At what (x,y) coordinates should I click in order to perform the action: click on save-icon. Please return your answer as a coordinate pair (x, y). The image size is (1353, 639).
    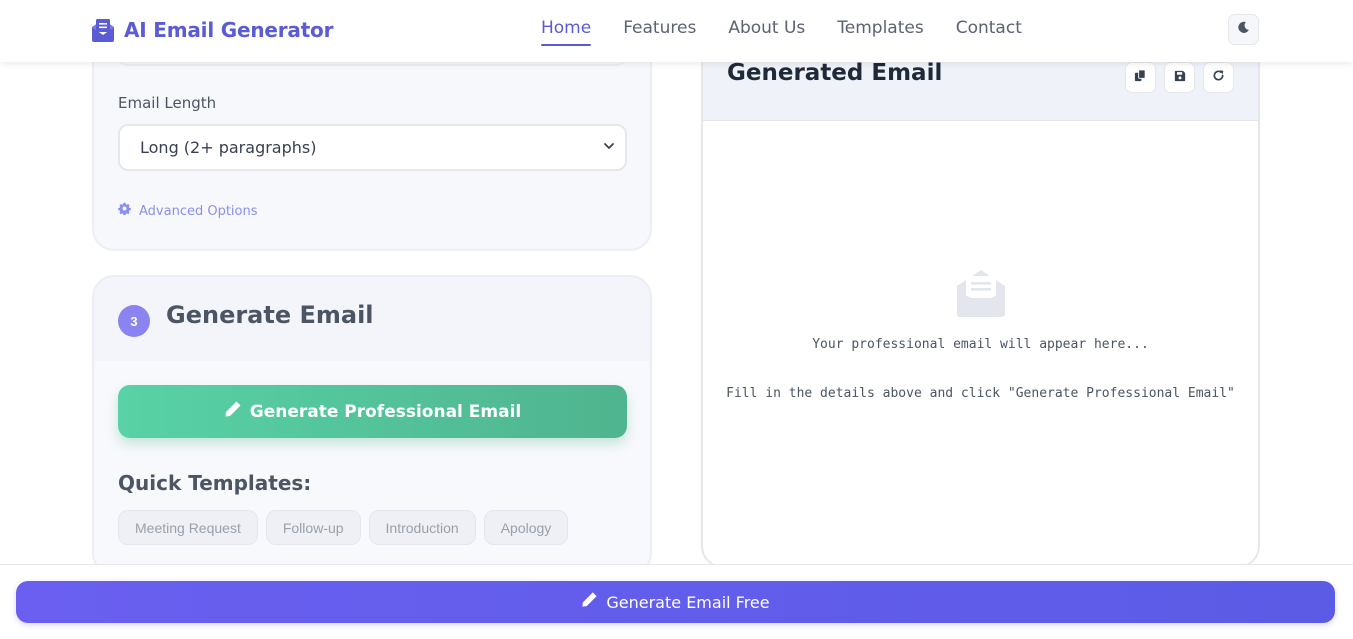
    Looking at the image, I should click on (1180, 78).